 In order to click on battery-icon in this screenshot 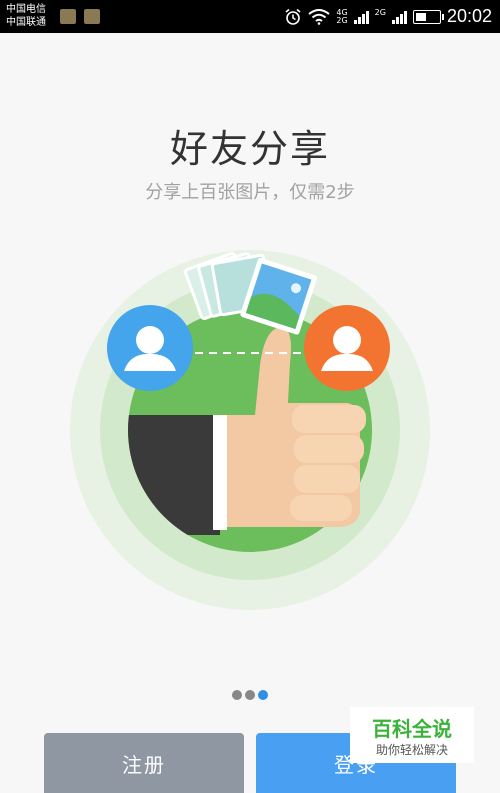, I will do `click(428, 16)`.